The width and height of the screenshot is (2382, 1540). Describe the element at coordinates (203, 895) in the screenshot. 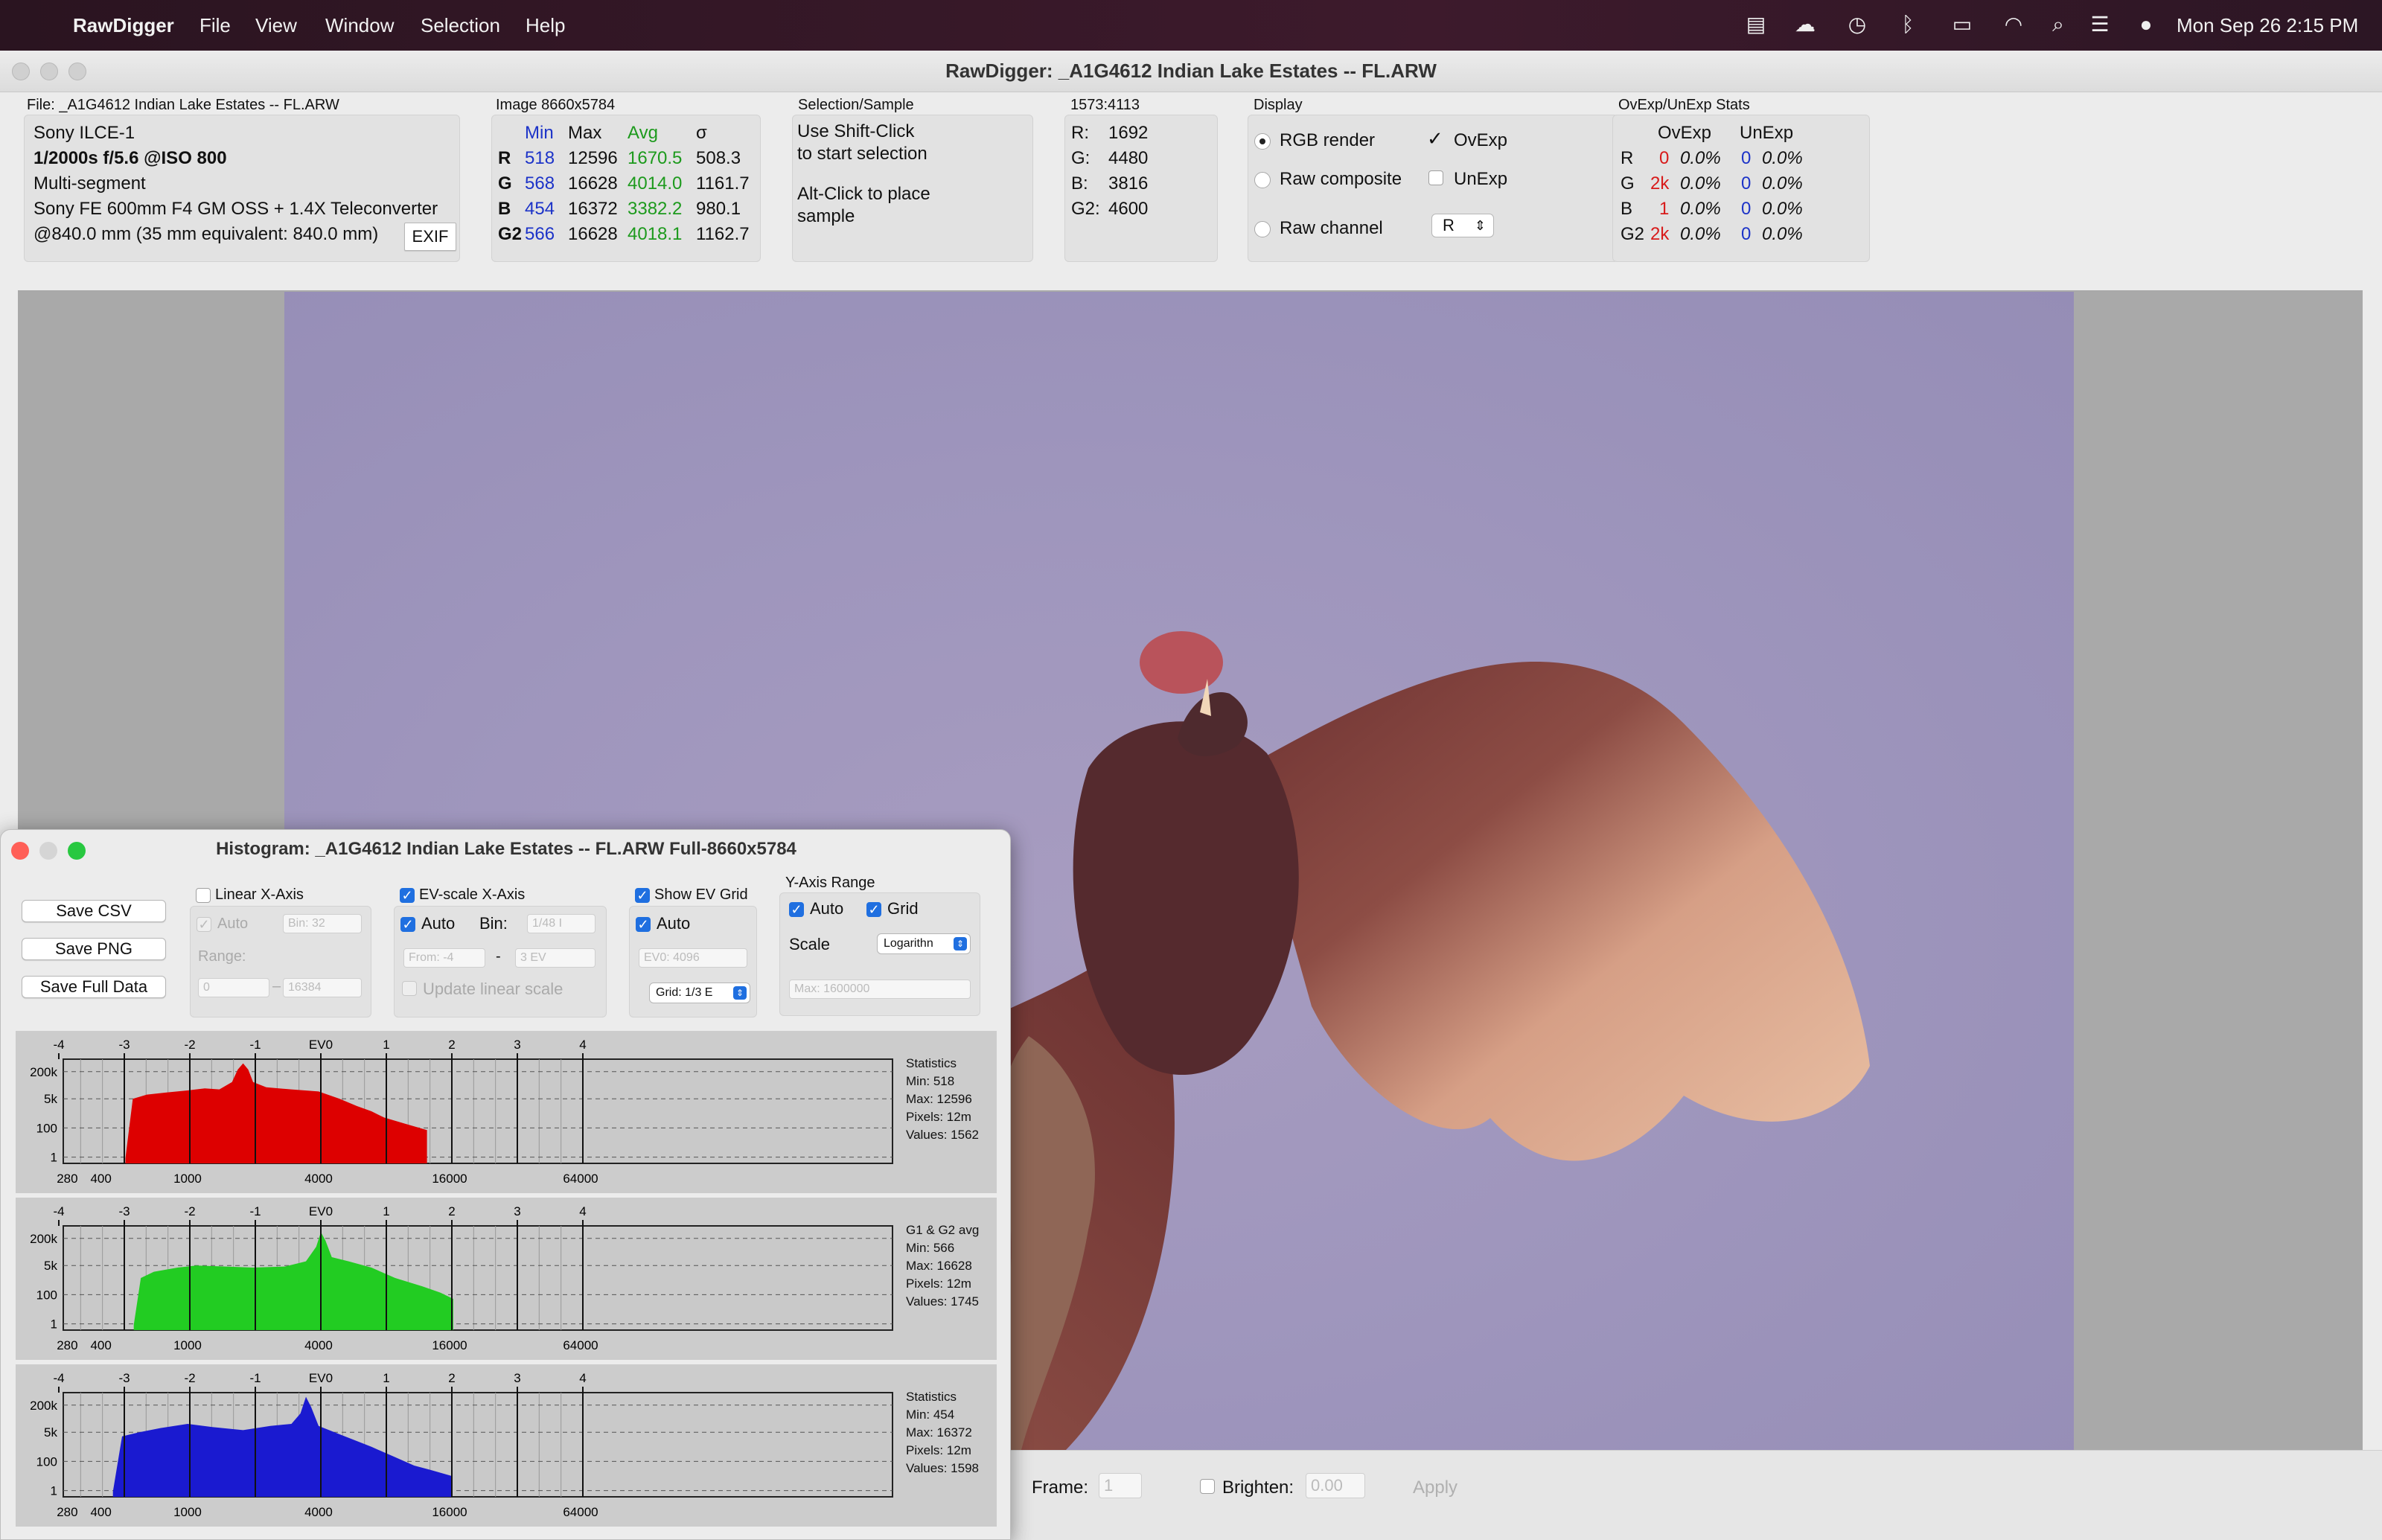

I see `linear-x-axis-checkbox` at that location.